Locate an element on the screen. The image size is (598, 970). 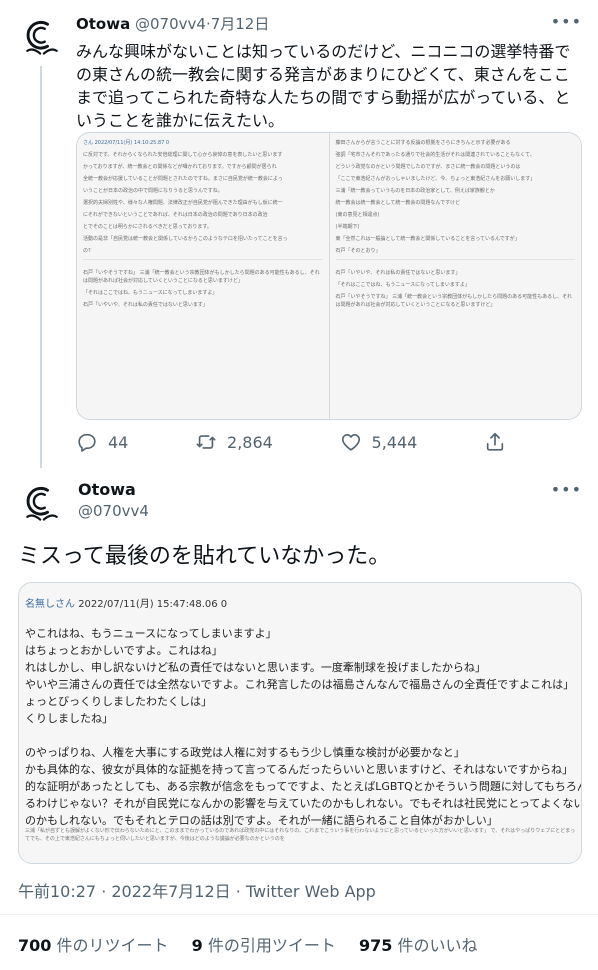
image-paragraph: 「ここで東浩紀さんがおっしゃいましたけど、今、ちょっと東浩紀さんをお願いします」 is located at coordinates (435, 179).